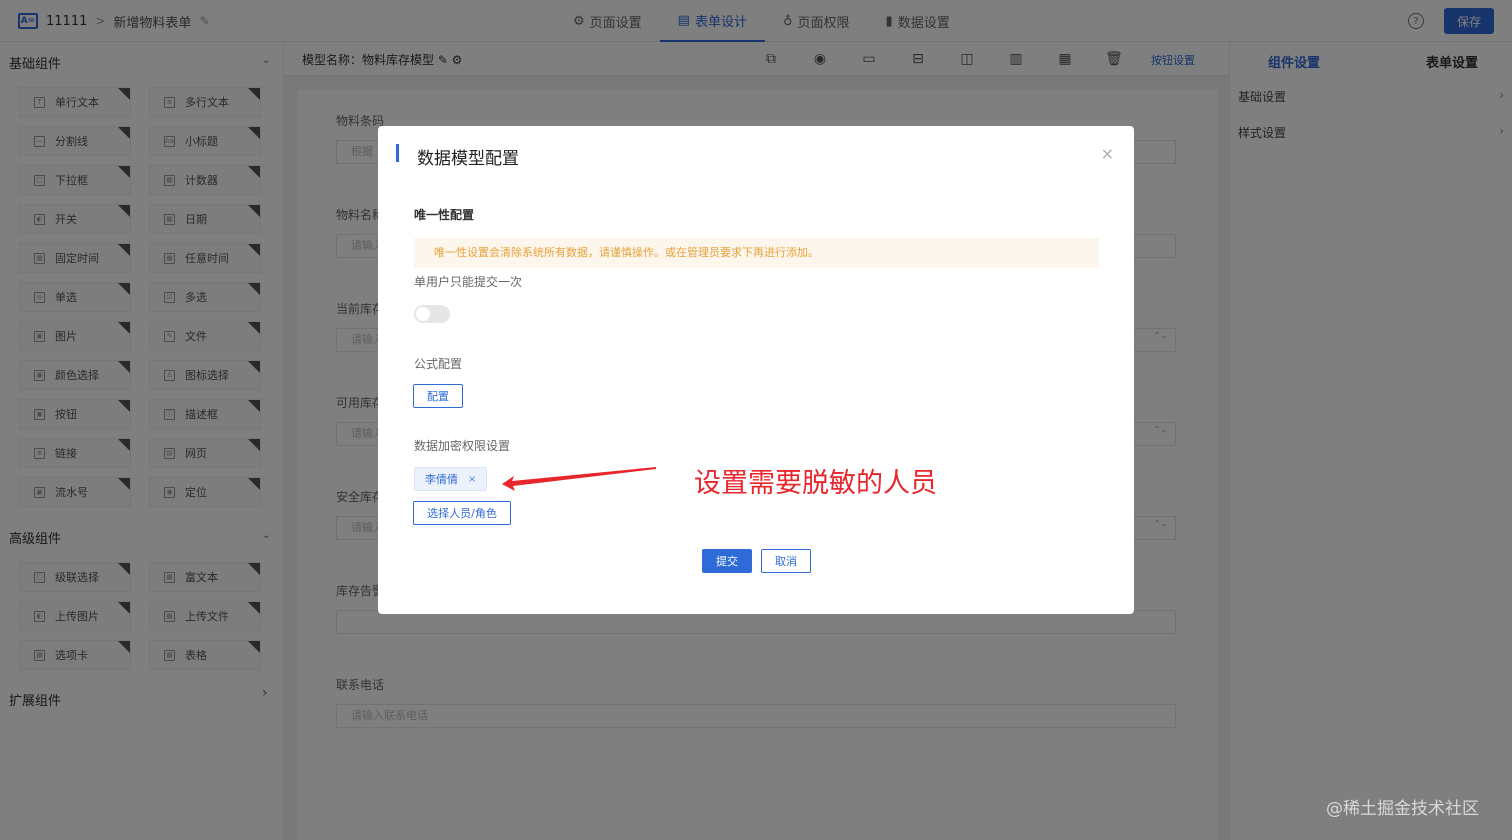 This screenshot has width=1512, height=840. I want to click on formula-config-label: 公式配置, so click(438, 364).